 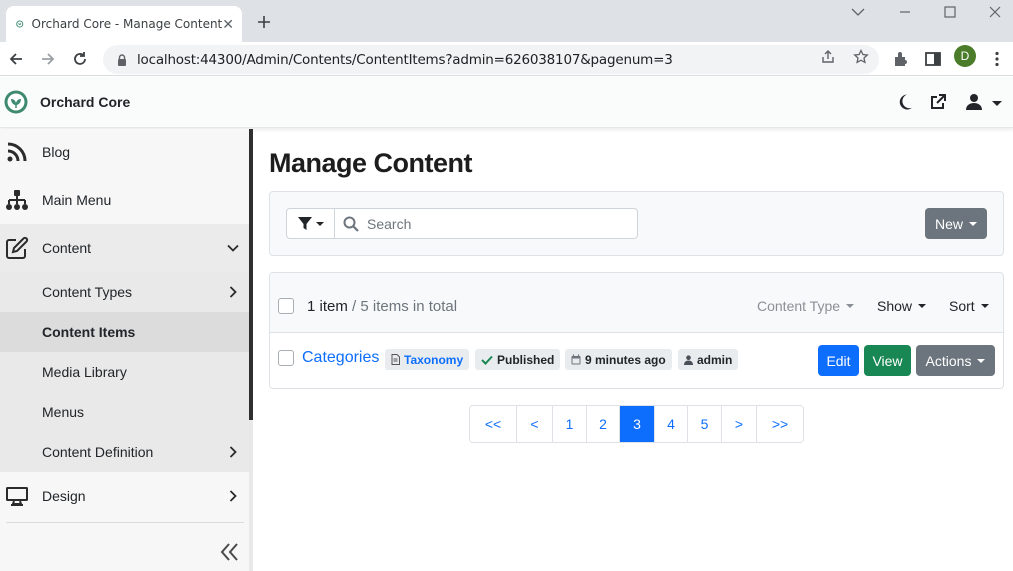 I want to click on sidebar-item-blog: Blog, so click(x=124, y=152).